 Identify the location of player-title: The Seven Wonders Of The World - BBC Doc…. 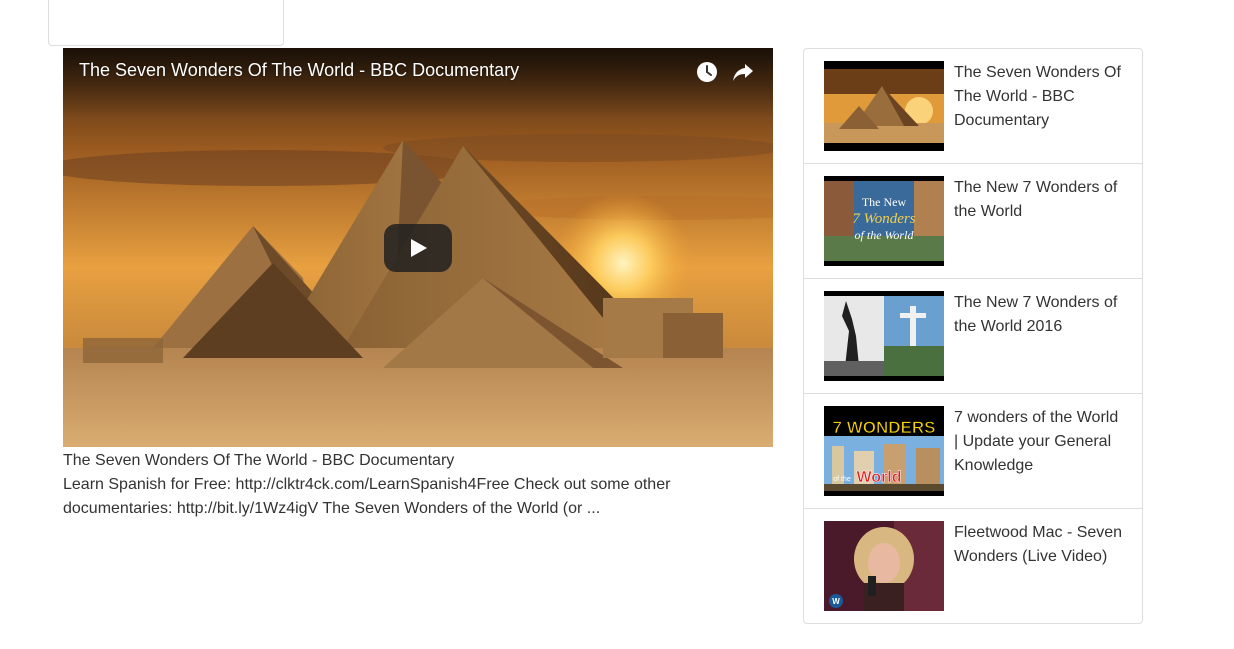
(299, 70).